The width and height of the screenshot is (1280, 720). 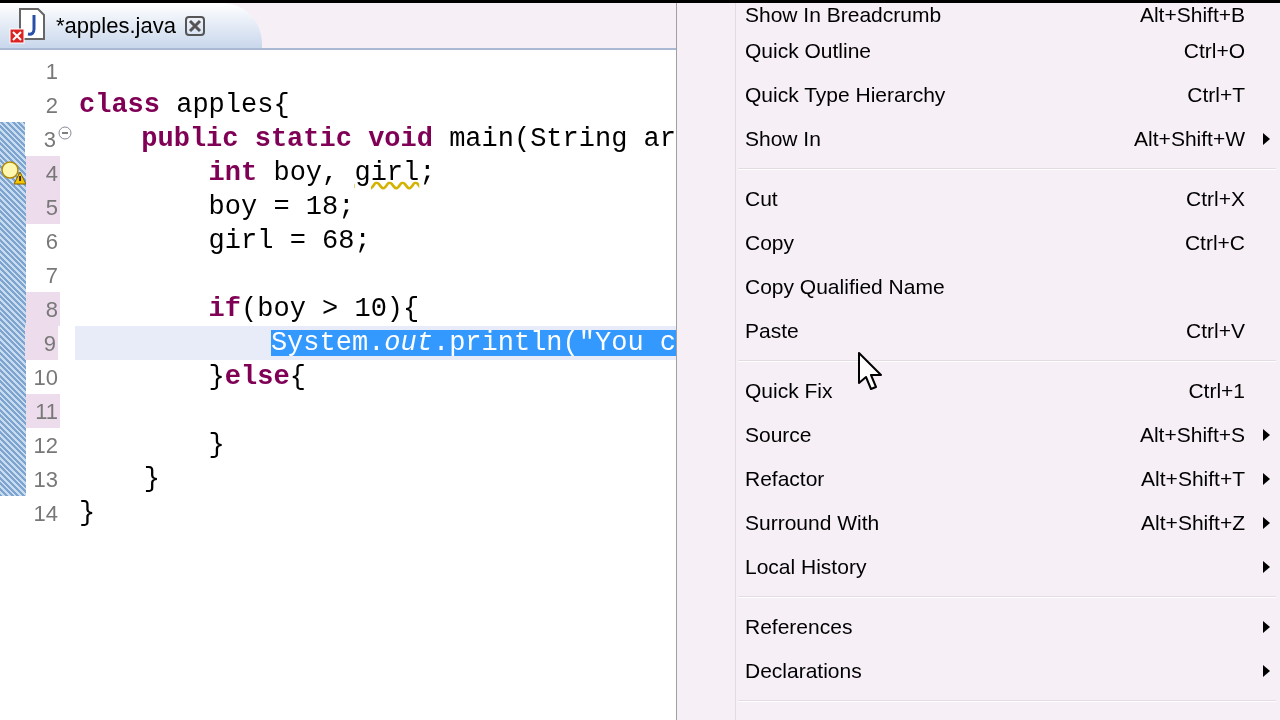 I want to click on code-text: ;, so click(x=427, y=173).